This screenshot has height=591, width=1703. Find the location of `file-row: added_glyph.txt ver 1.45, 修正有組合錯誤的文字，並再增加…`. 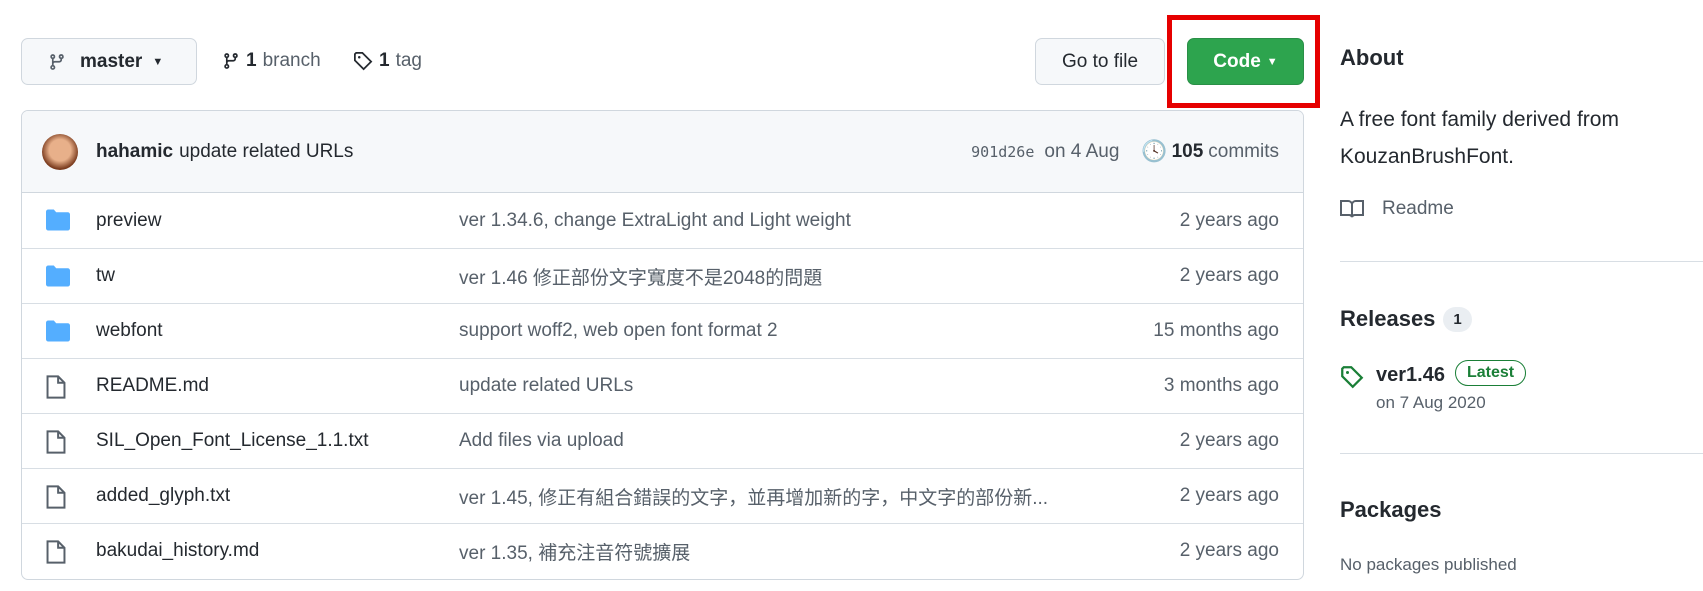

file-row: added_glyph.txt ver 1.45, 修正有組合錯誤的文字，並再增加… is located at coordinates (662, 495).